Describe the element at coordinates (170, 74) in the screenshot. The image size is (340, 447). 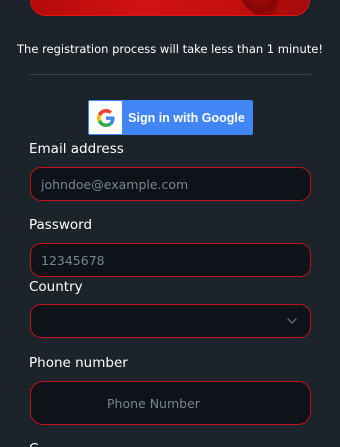
I see `divider` at that location.